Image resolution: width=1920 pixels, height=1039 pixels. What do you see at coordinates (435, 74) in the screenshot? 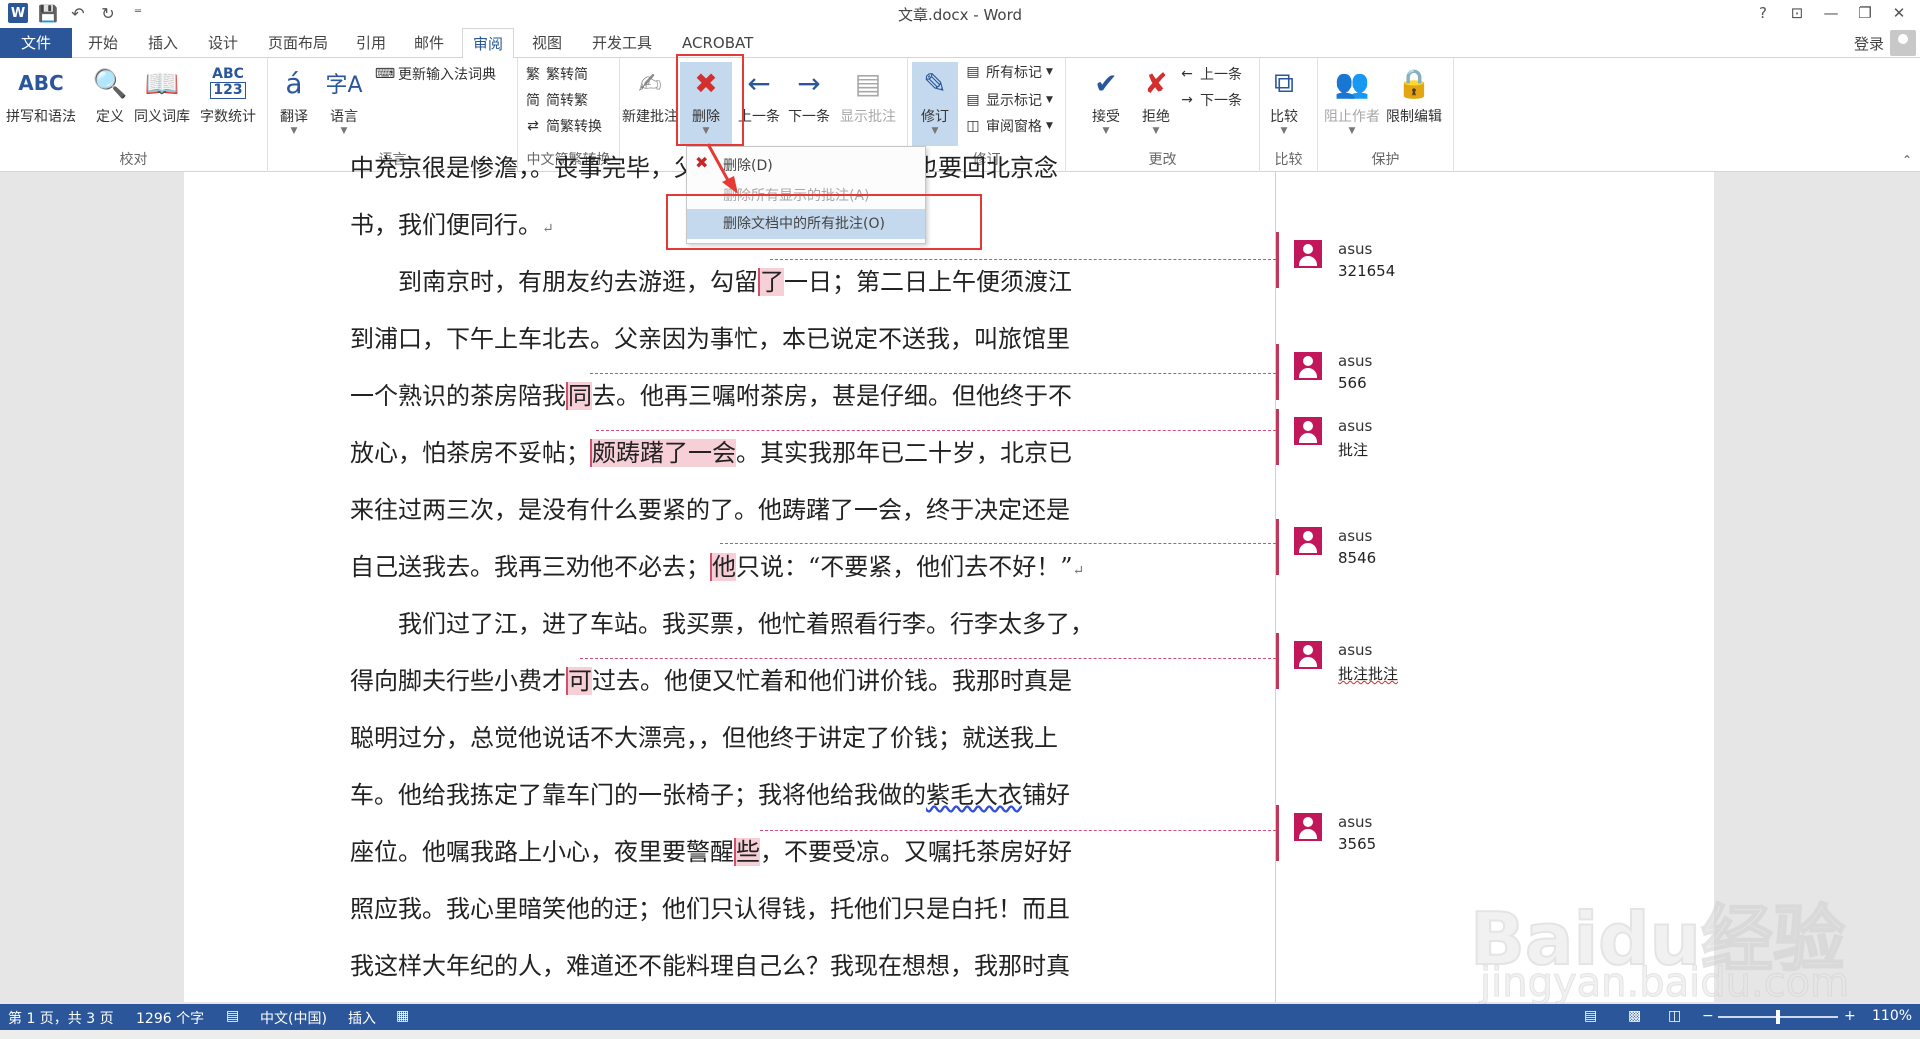
I see `update-ime-button: ⌨ 更新输入法词典` at bounding box center [435, 74].